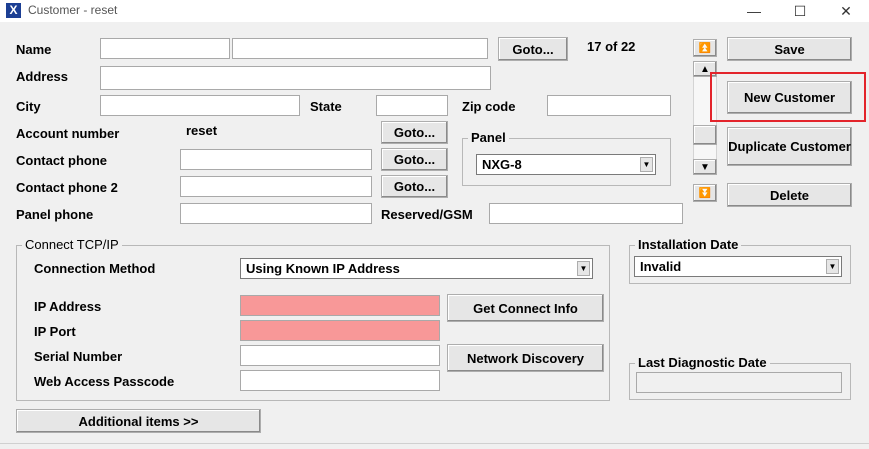 This screenshot has width=869, height=449. I want to click on record-position: 17 of 22, so click(611, 46).